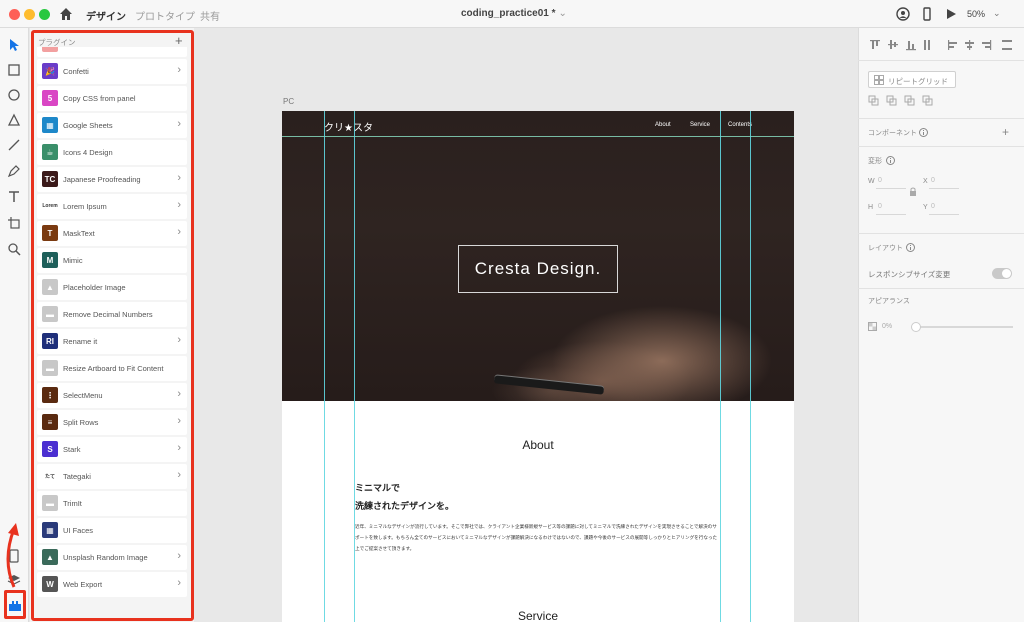 Image resolution: width=1024 pixels, height=622 pixels. Describe the element at coordinates (933, 206) in the screenshot. I see `y-field: 0` at that location.